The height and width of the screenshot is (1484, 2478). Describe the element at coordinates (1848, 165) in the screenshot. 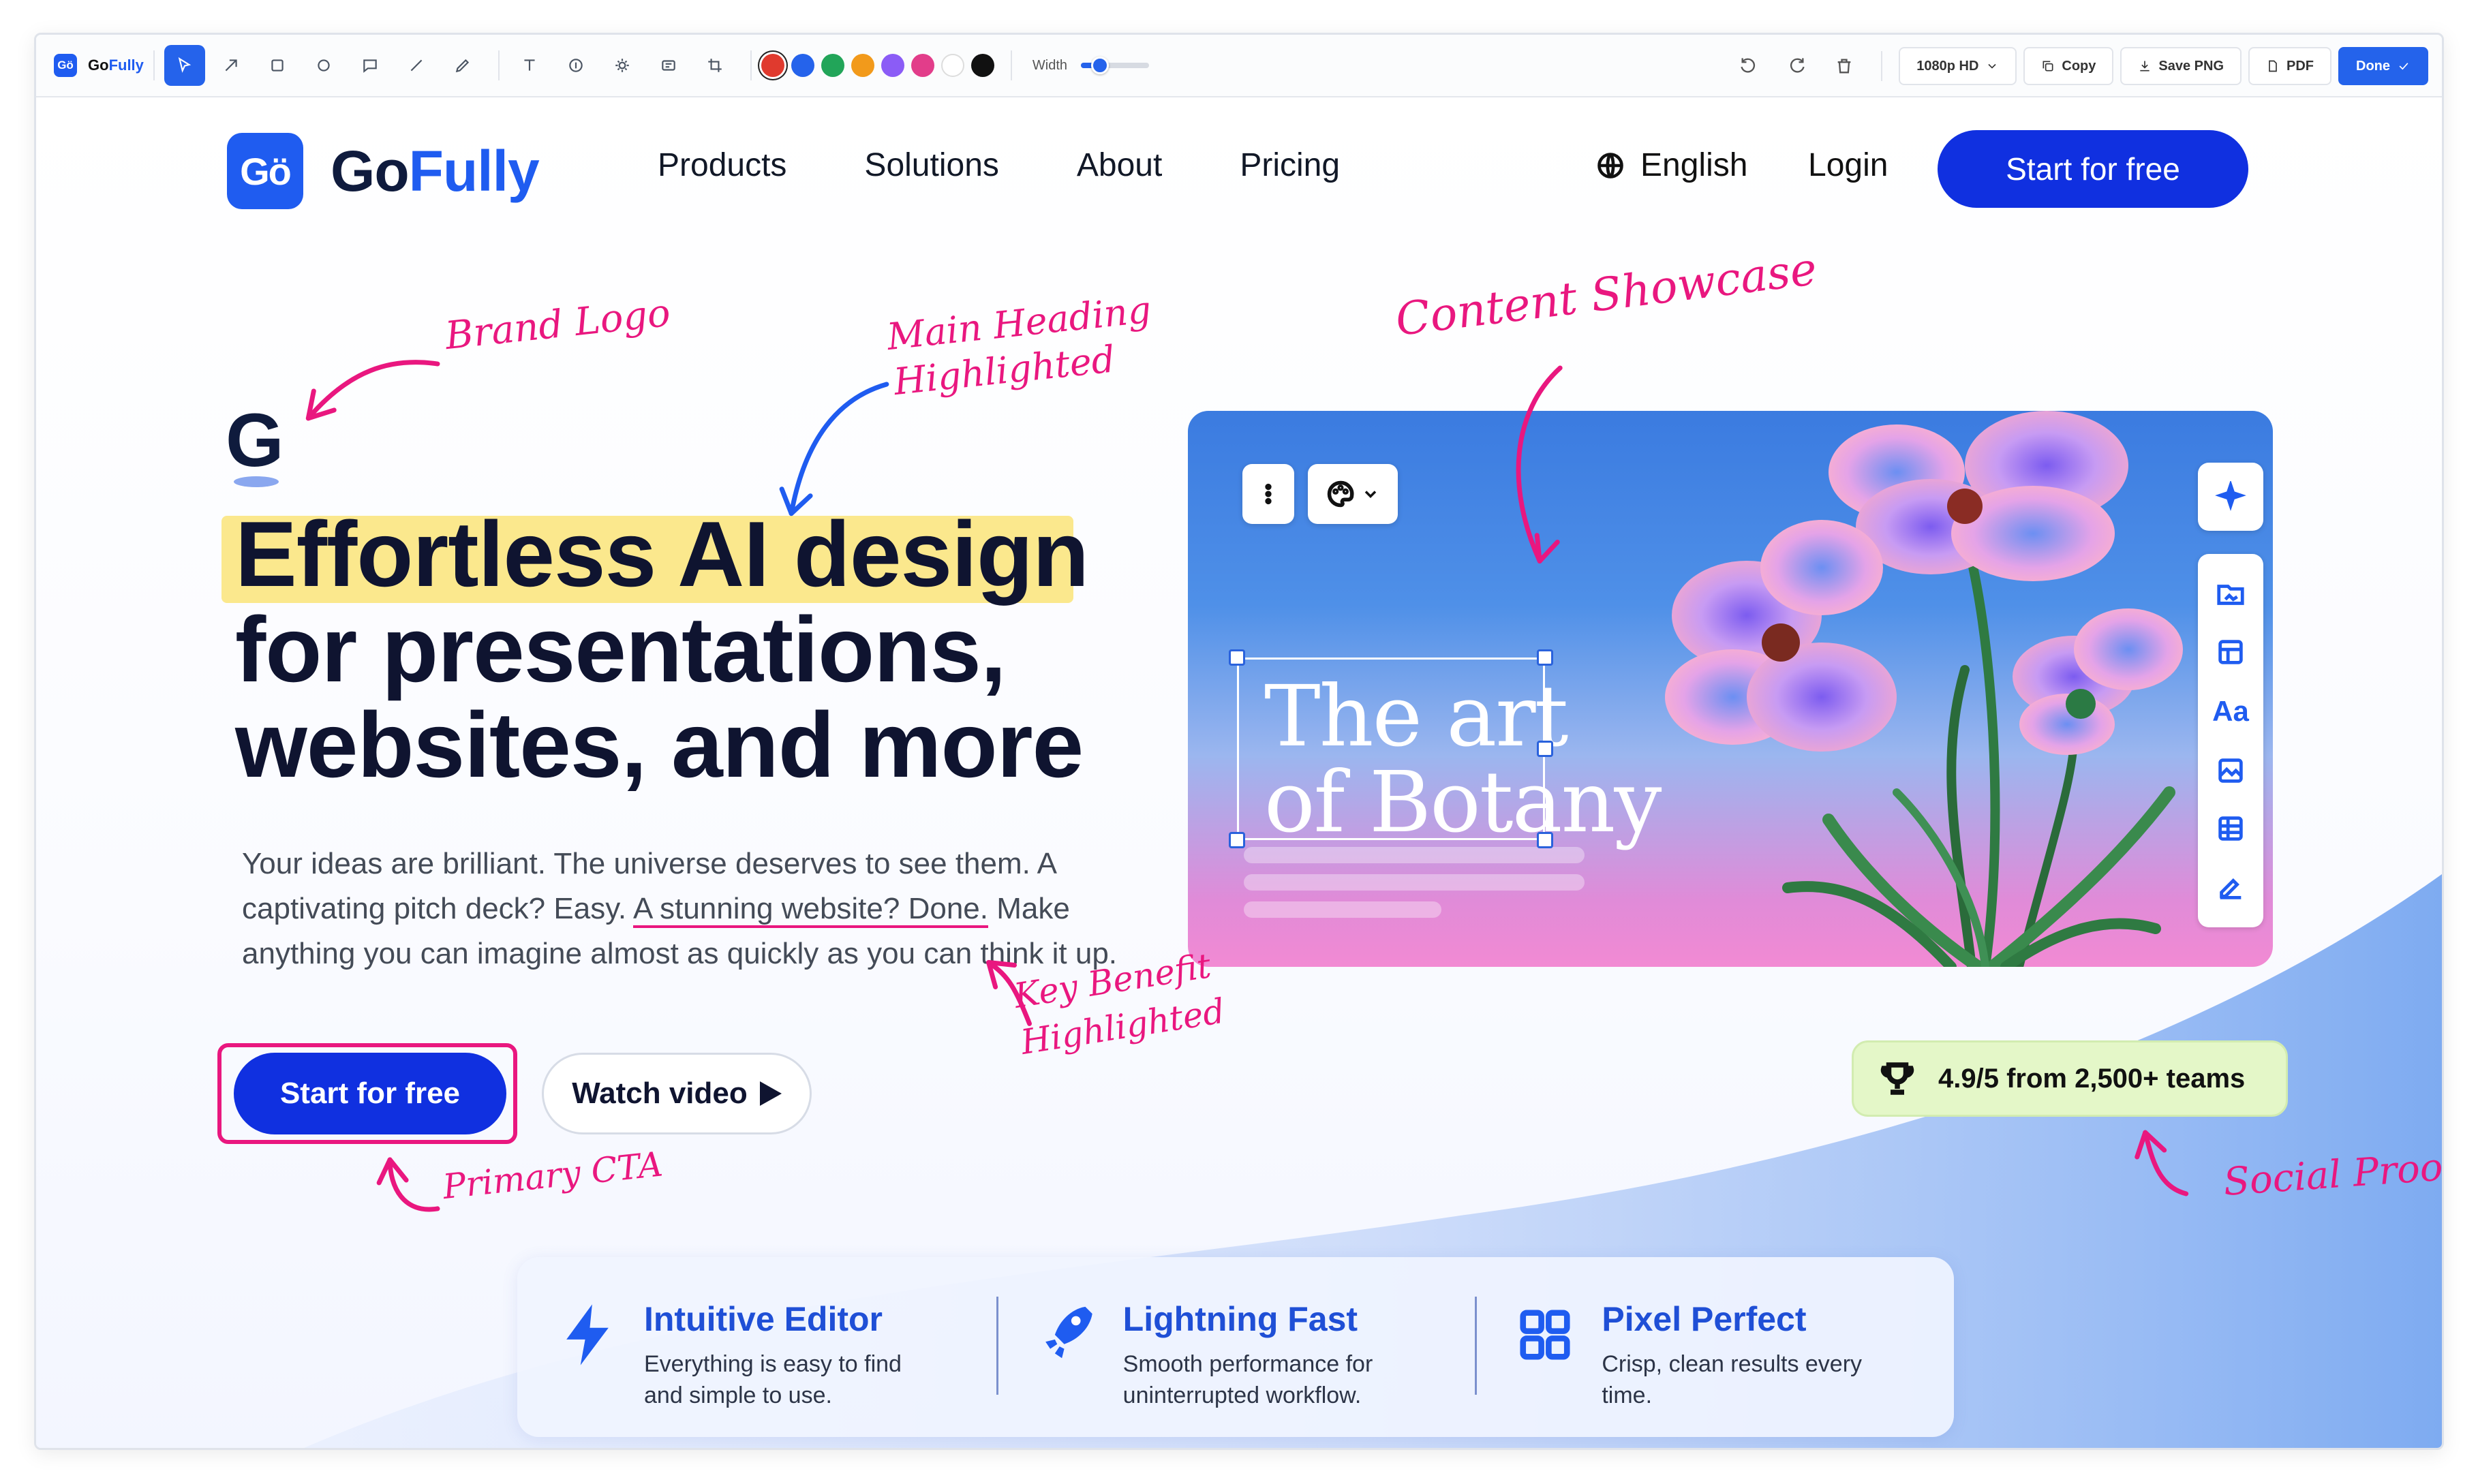

I see `login-link: Login` at that location.